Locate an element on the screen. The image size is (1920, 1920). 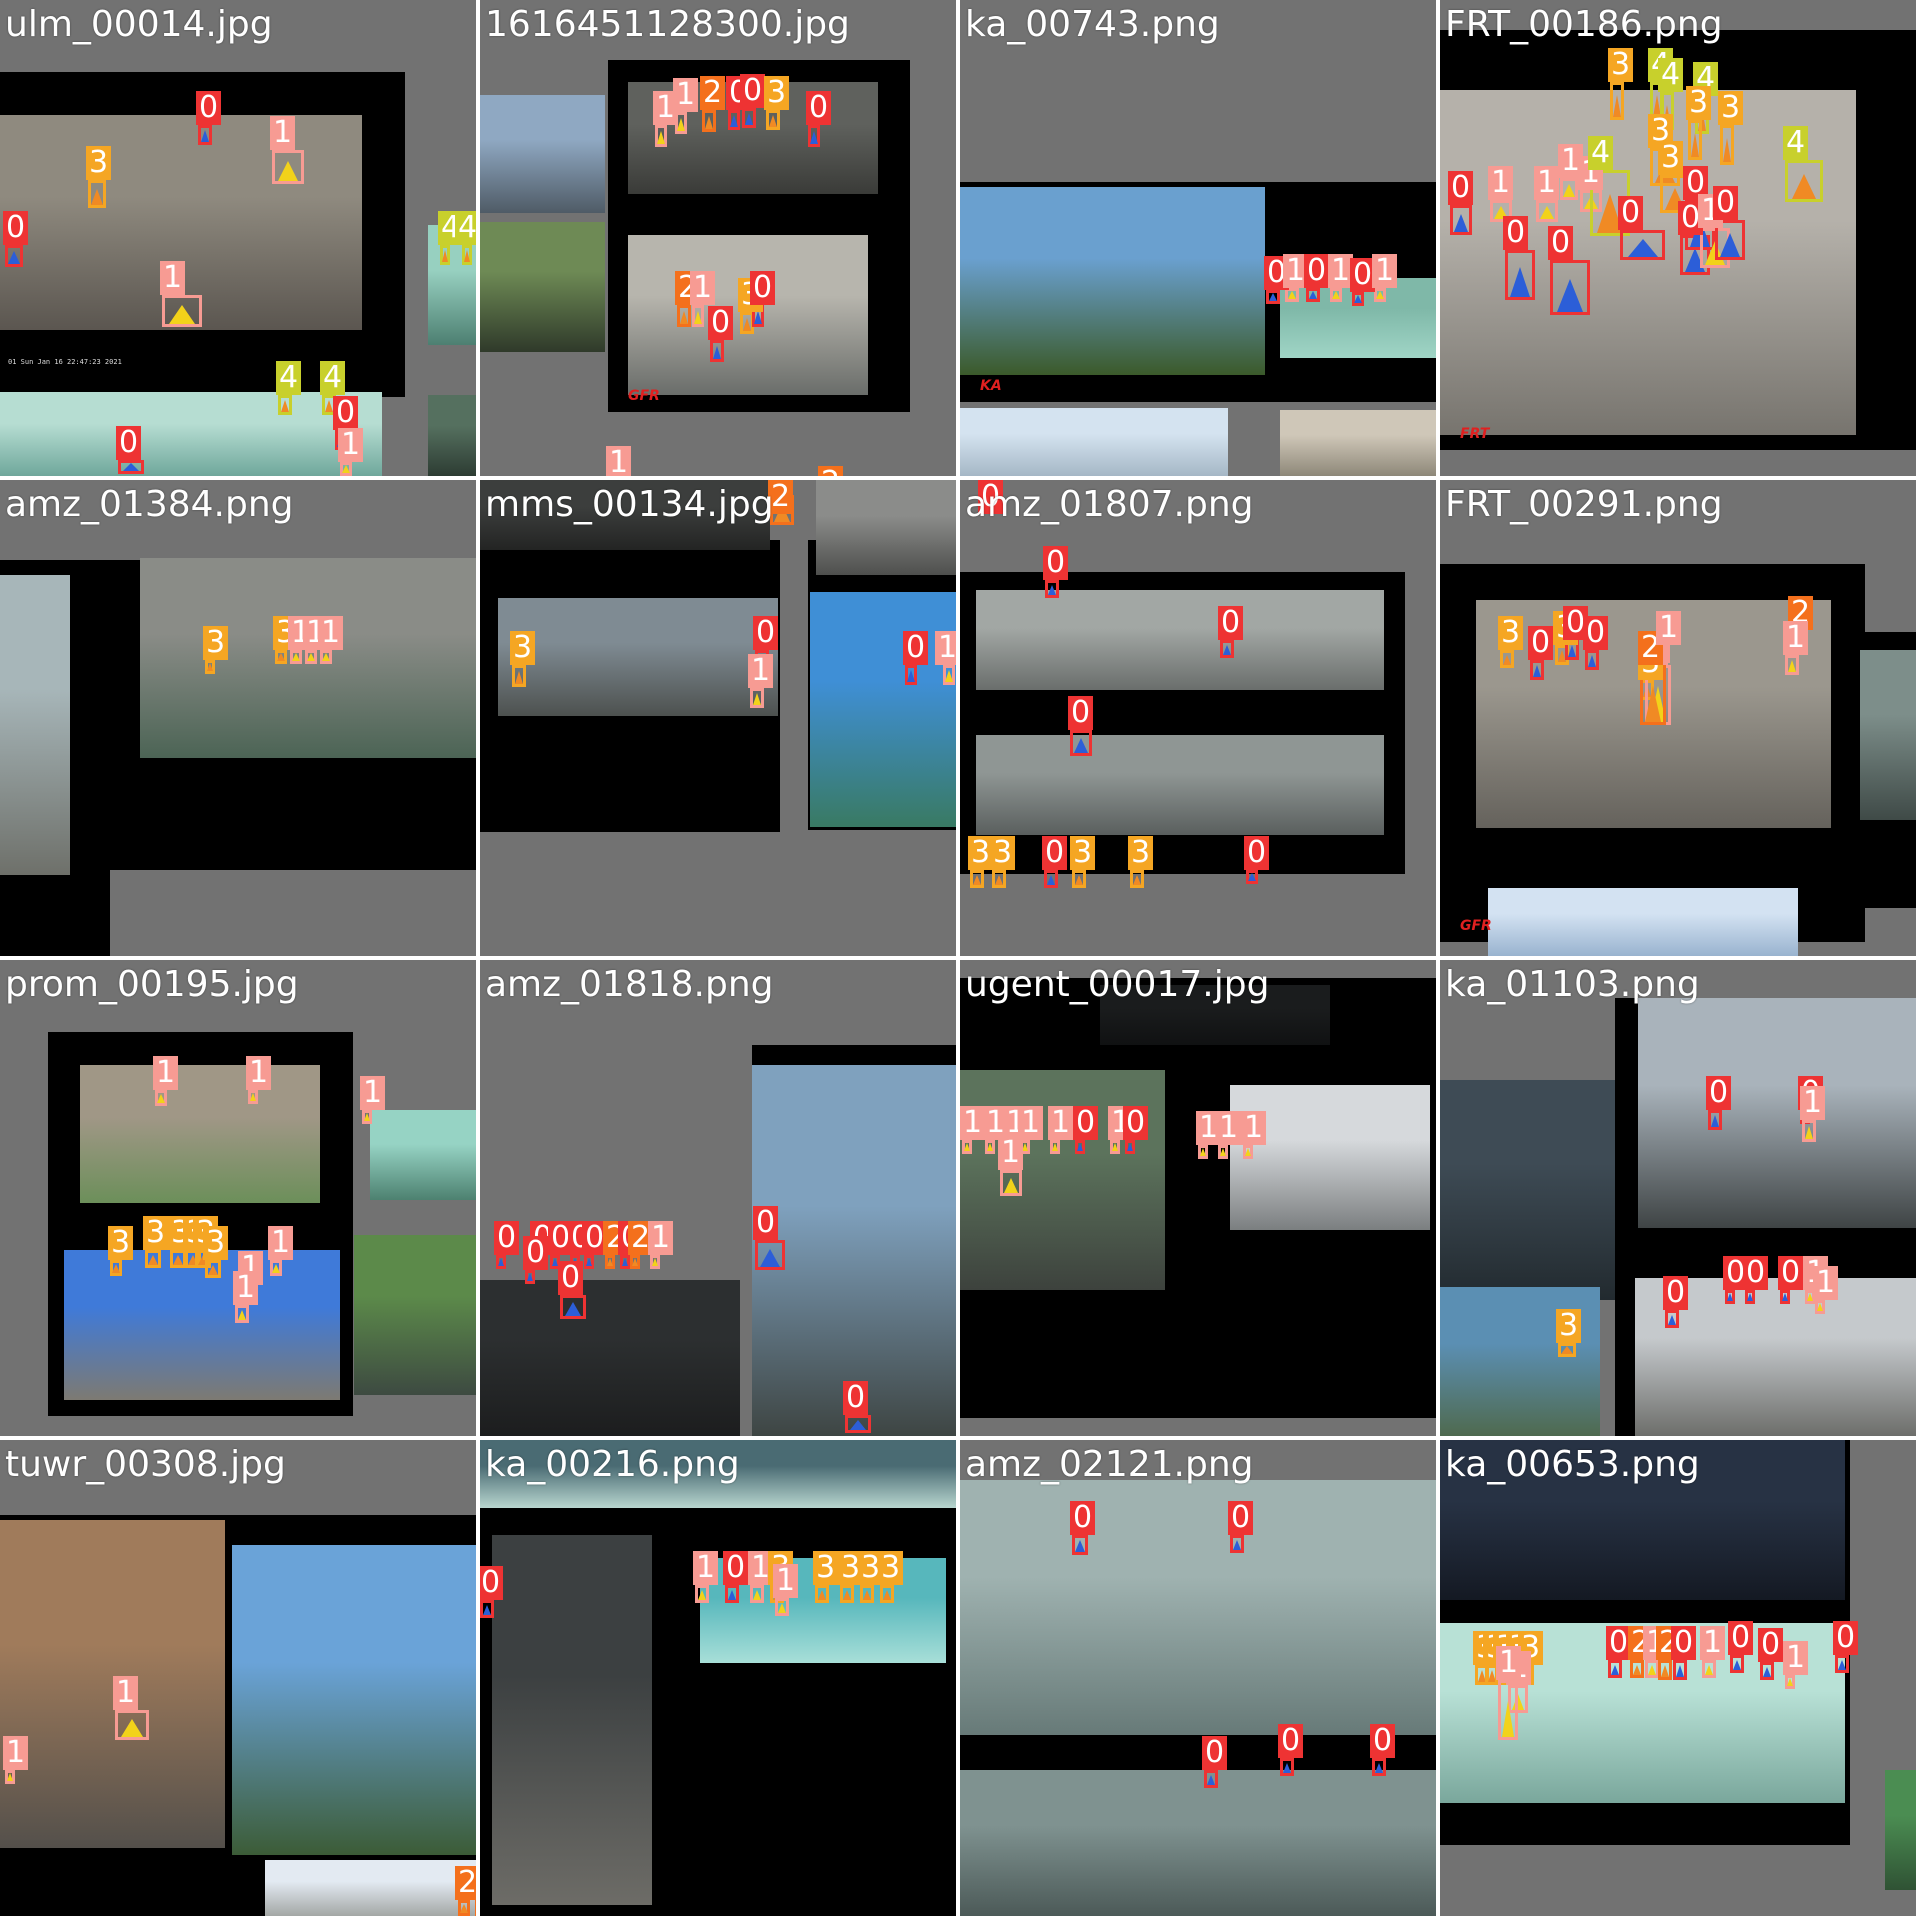
detection-class-label: 2 is located at coordinates (465, 1883).